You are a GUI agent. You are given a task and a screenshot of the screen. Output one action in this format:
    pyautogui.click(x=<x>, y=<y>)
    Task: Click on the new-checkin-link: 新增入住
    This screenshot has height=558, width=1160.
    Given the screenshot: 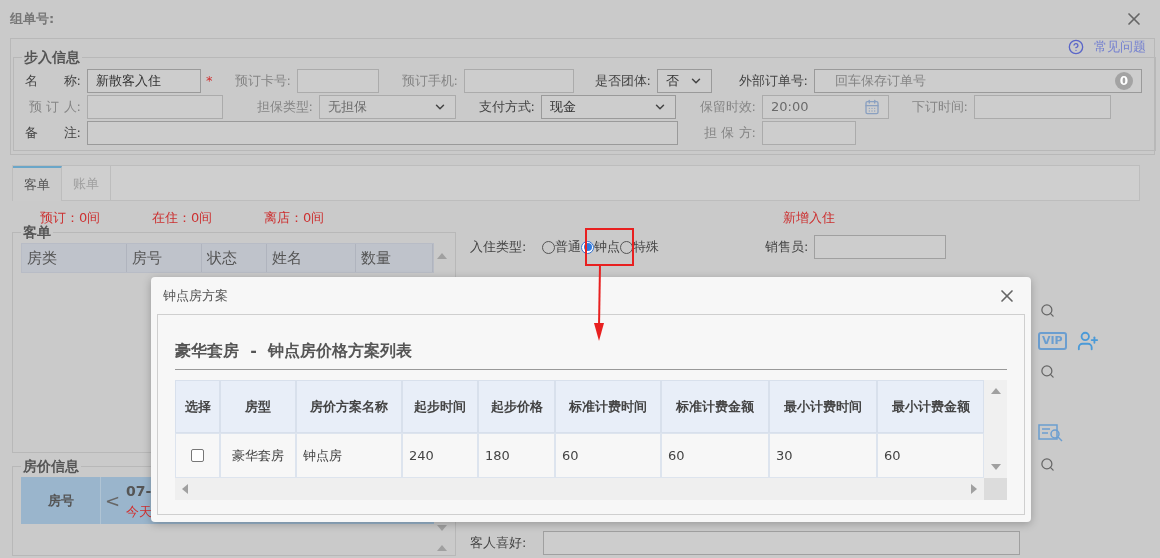 What is the action you would take?
    pyautogui.click(x=809, y=218)
    